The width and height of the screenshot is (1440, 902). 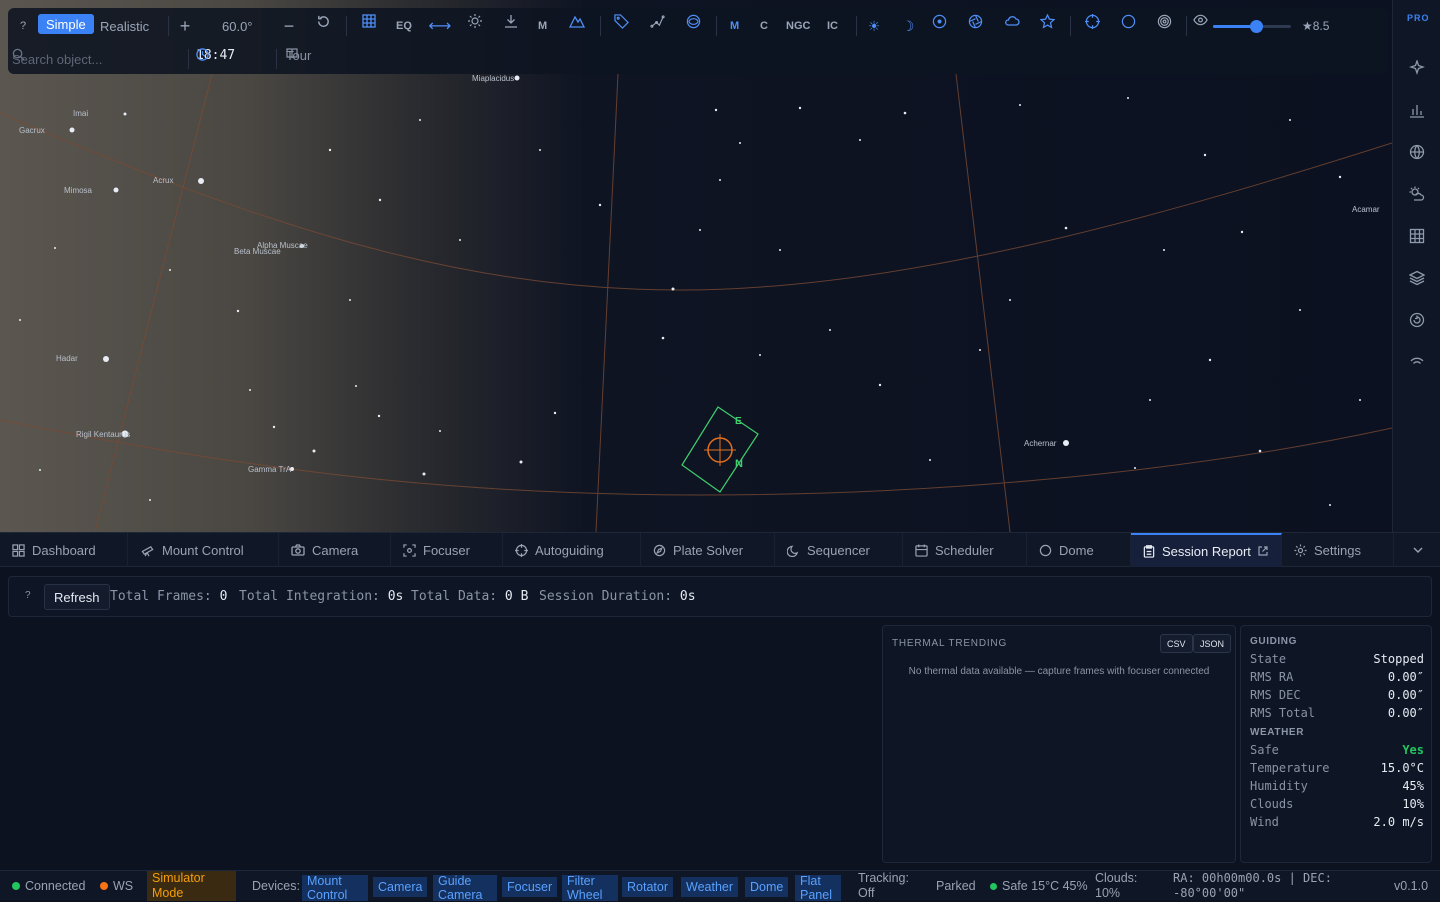 What do you see at coordinates (400, 887) in the screenshot?
I see `device-camera: Camera` at bounding box center [400, 887].